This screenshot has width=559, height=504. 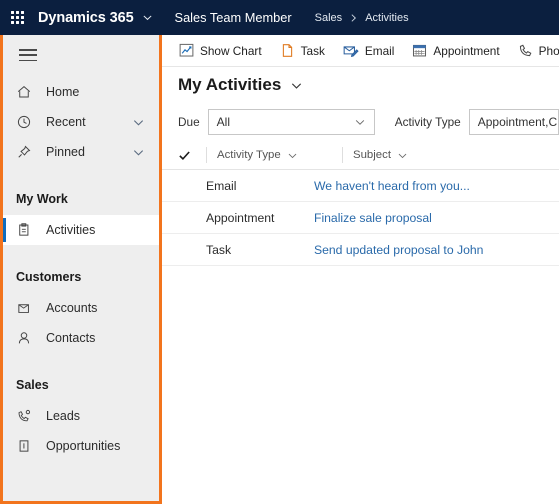 What do you see at coordinates (186, 50) in the screenshot?
I see `chart-icon` at bounding box center [186, 50].